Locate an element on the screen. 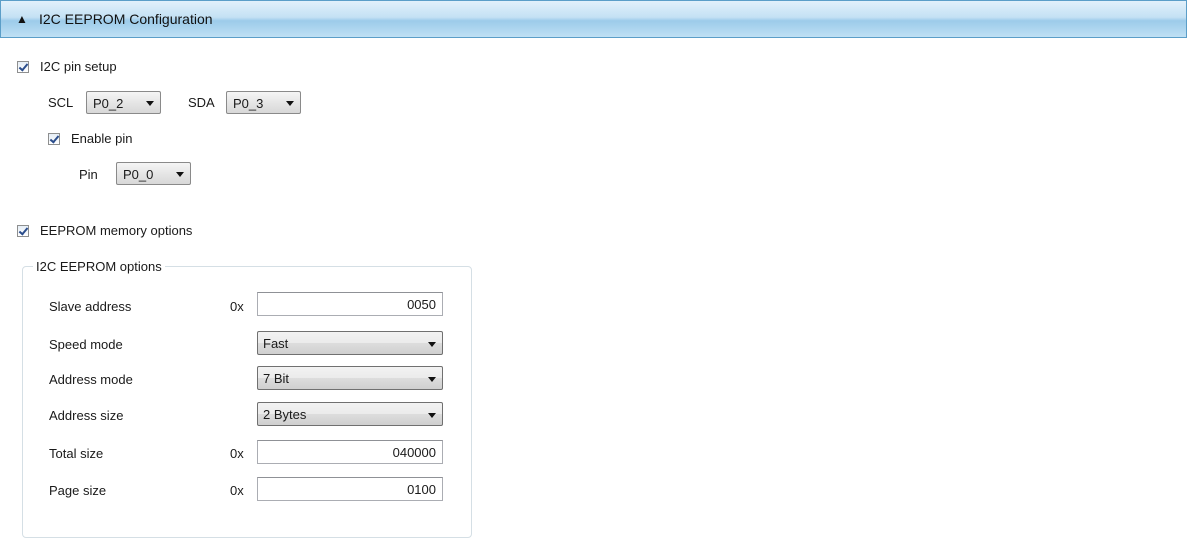 This screenshot has width=1187, height=538. sda-value: P0_3 is located at coordinates (248, 103).